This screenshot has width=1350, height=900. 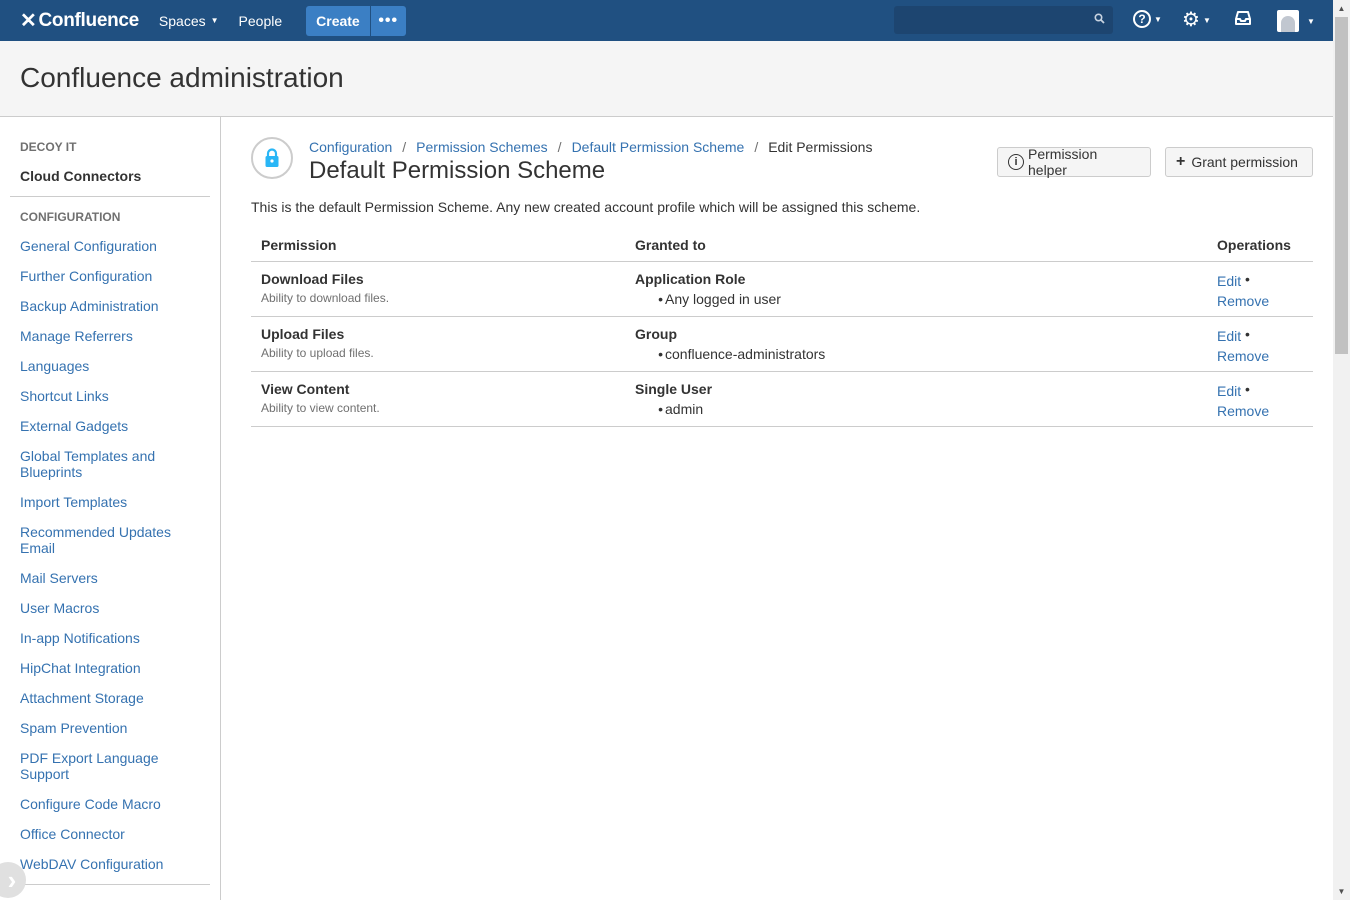 What do you see at coordinates (312, 279) in the screenshot?
I see `permission-name: Download Files` at bounding box center [312, 279].